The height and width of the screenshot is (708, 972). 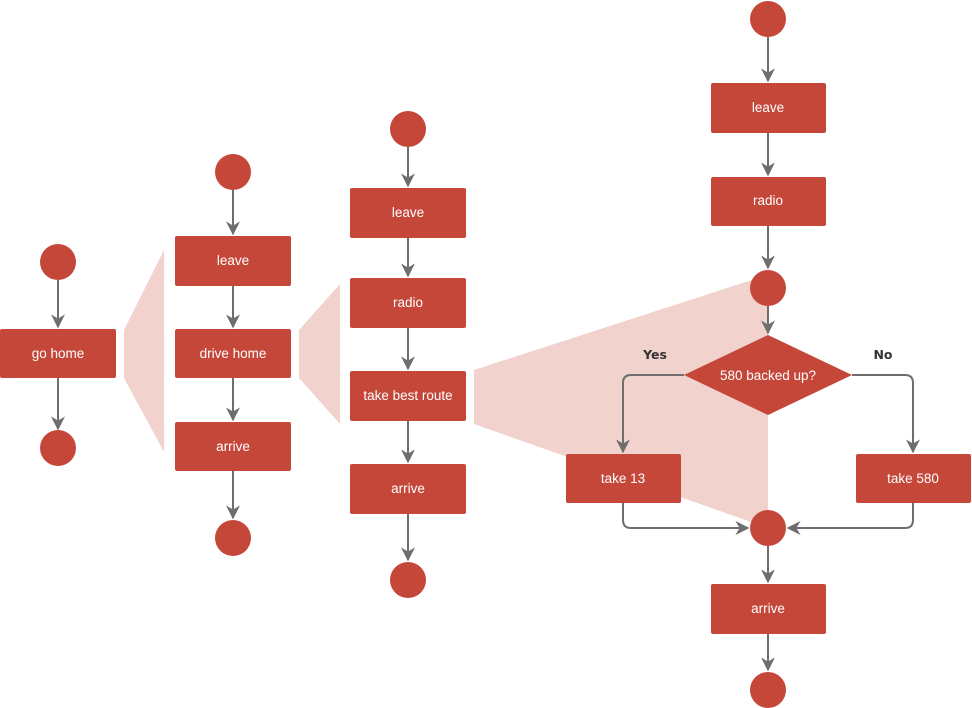 What do you see at coordinates (768, 375) in the screenshot?
I see `decision-label-580-backed-up: 580 backed up?` at bounding box center [768, 375].